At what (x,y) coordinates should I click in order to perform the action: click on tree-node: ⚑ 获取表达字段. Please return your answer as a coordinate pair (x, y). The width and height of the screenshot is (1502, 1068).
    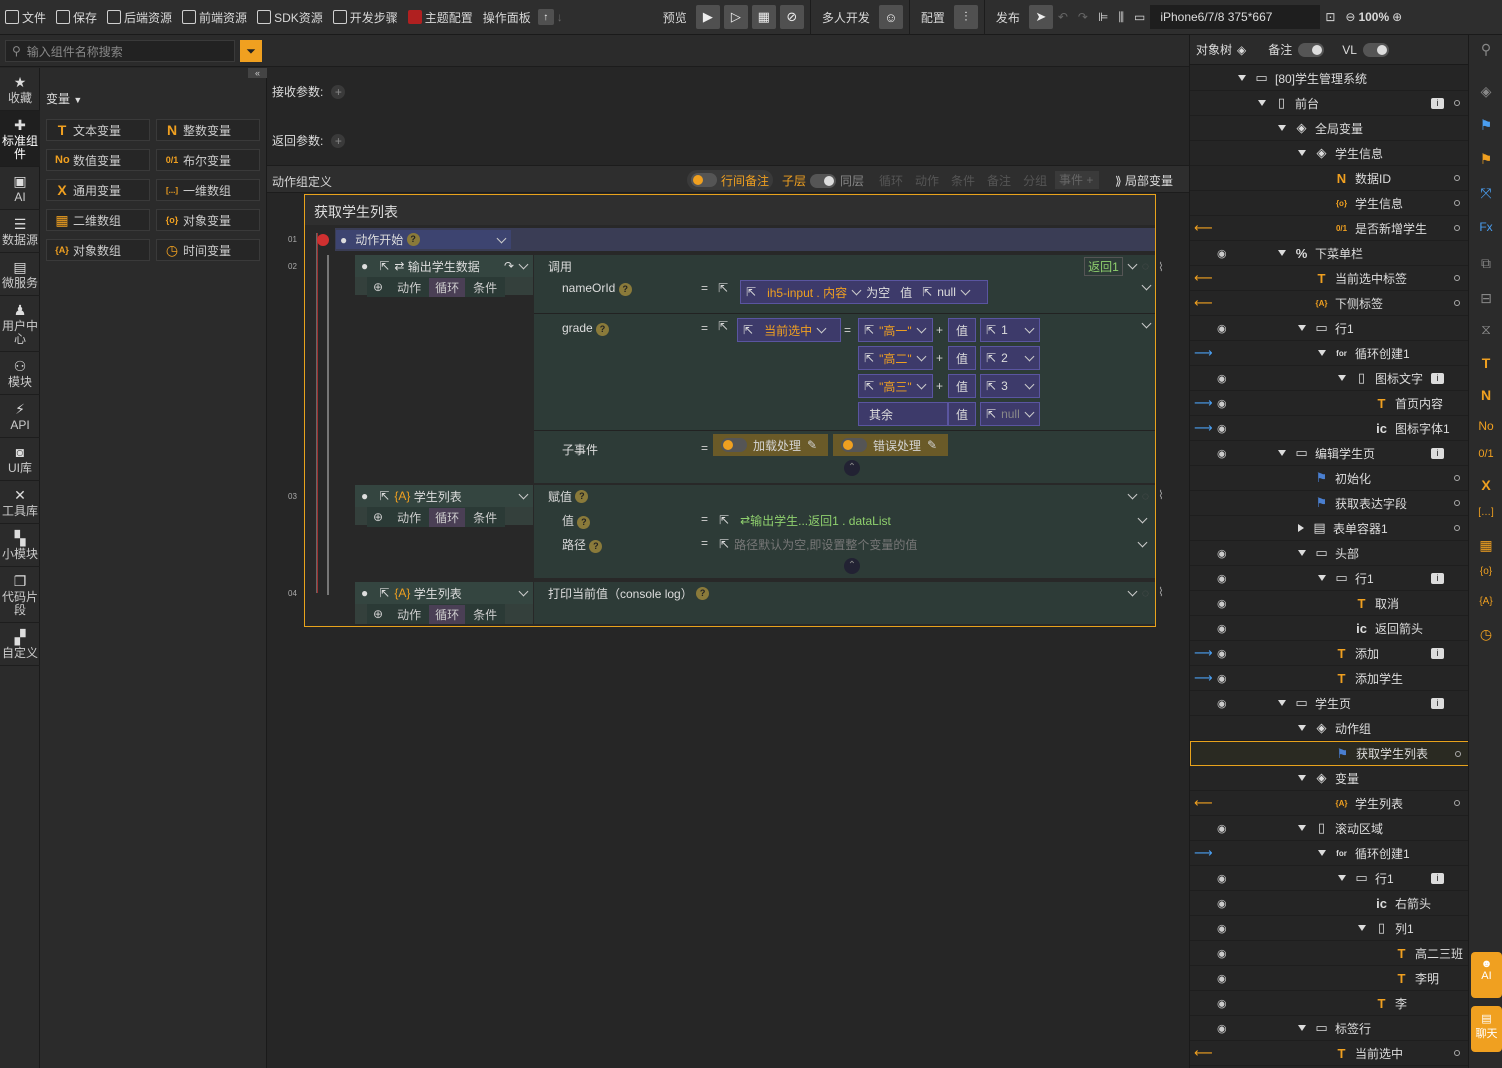
    Looking at the image, I should click on (1329, 503).